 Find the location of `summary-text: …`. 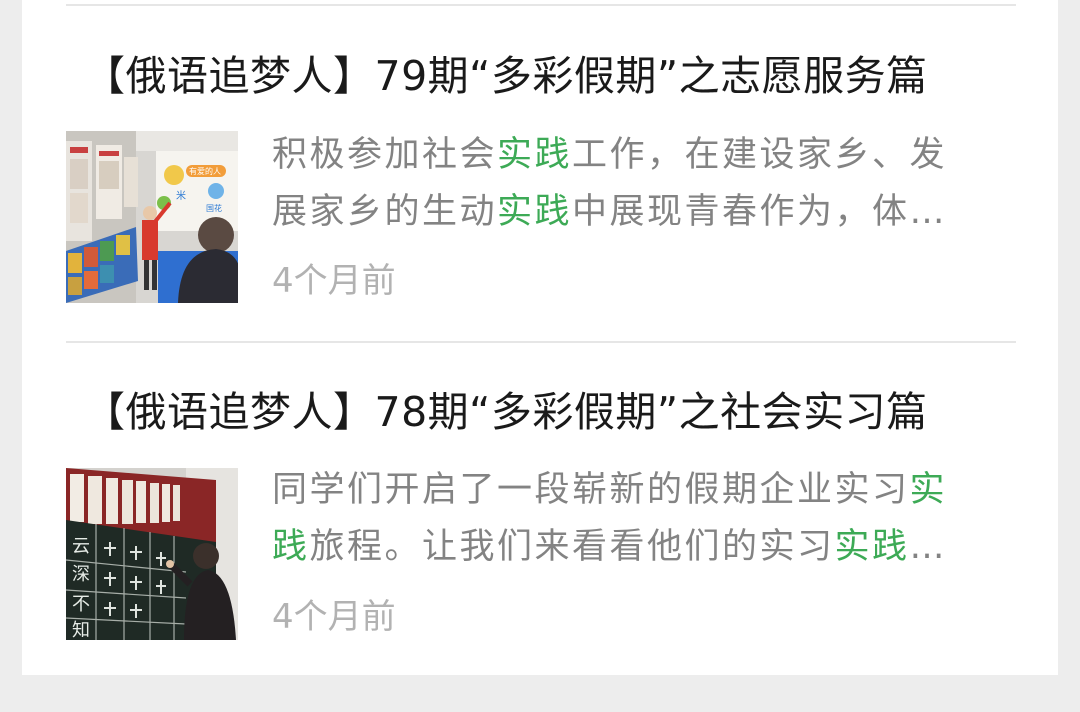

summary-text: … is located at coordinates (928, 547).